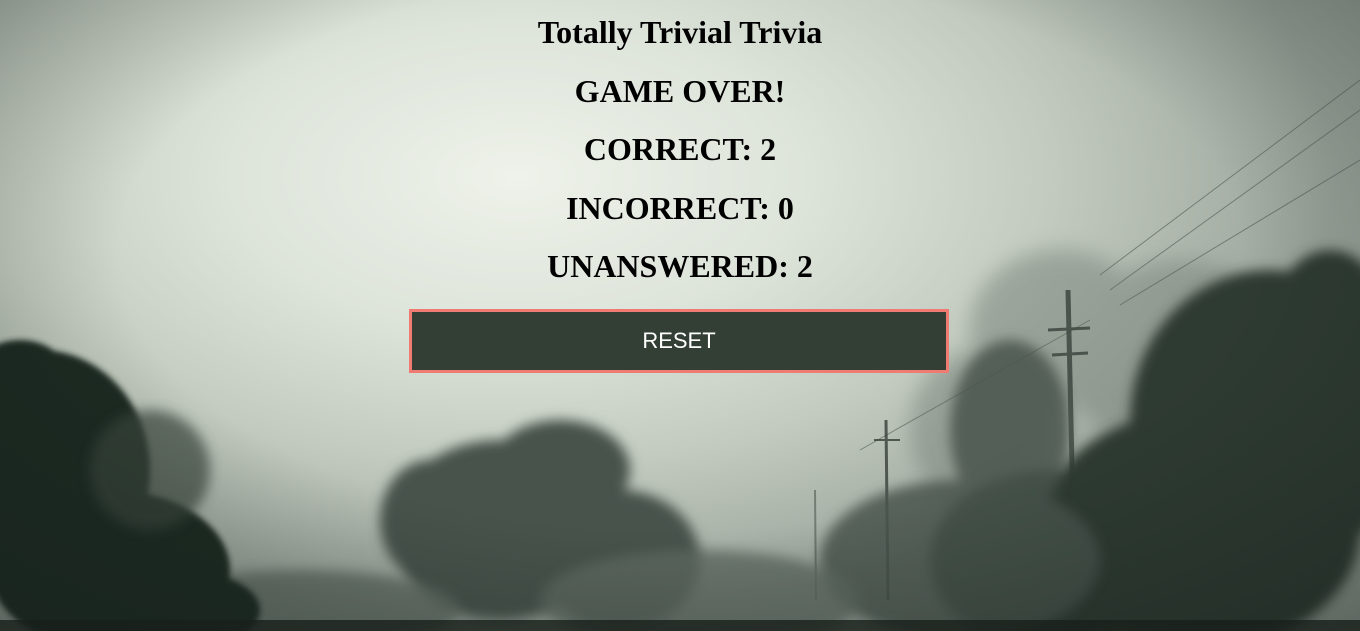  What do you see at coordinates (680, 32) in the screenshot?
I see `page-title: Totally Trivial Trivia` at bounding box center [680, 32].